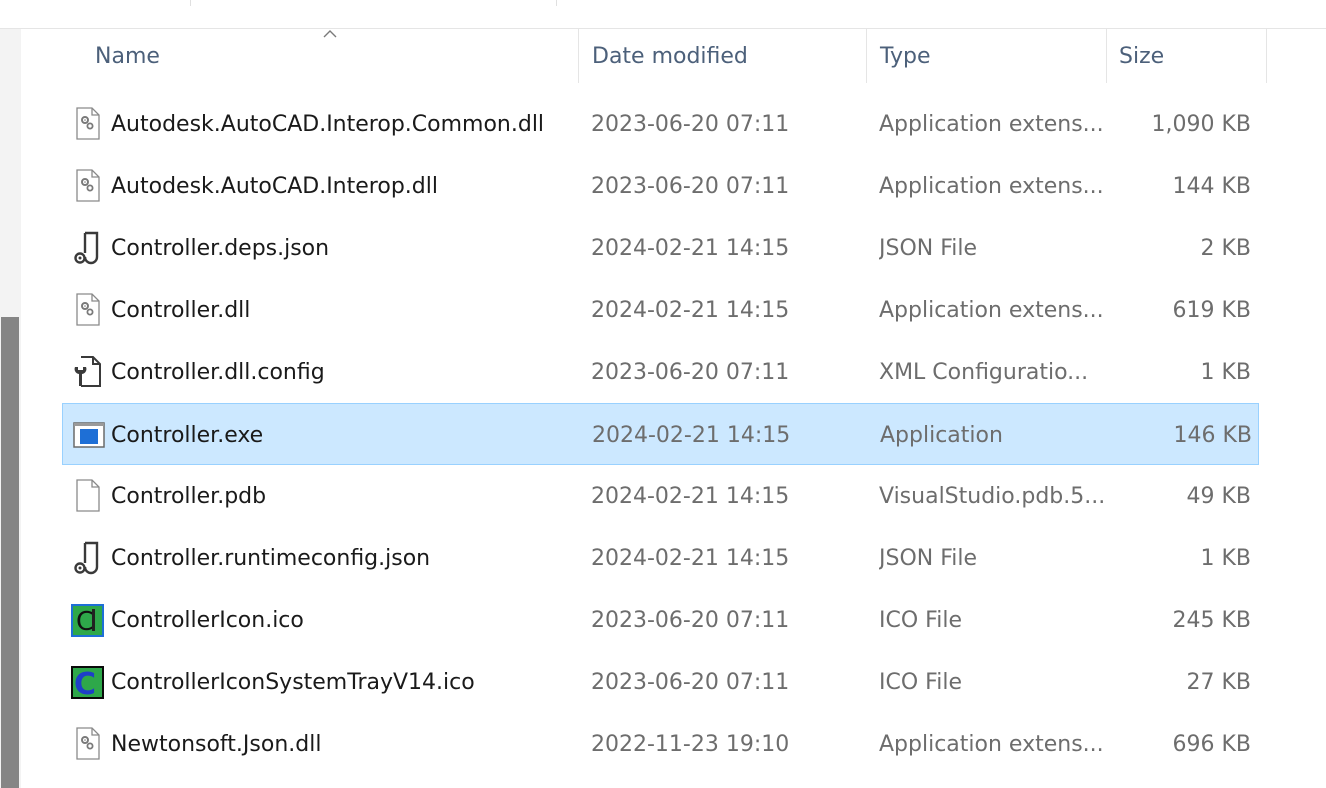 The width and height of the screenshot is (1326, 788). Describe the element at coordinates (88, 372) in the screenshot. I see `config-icon` at that location.